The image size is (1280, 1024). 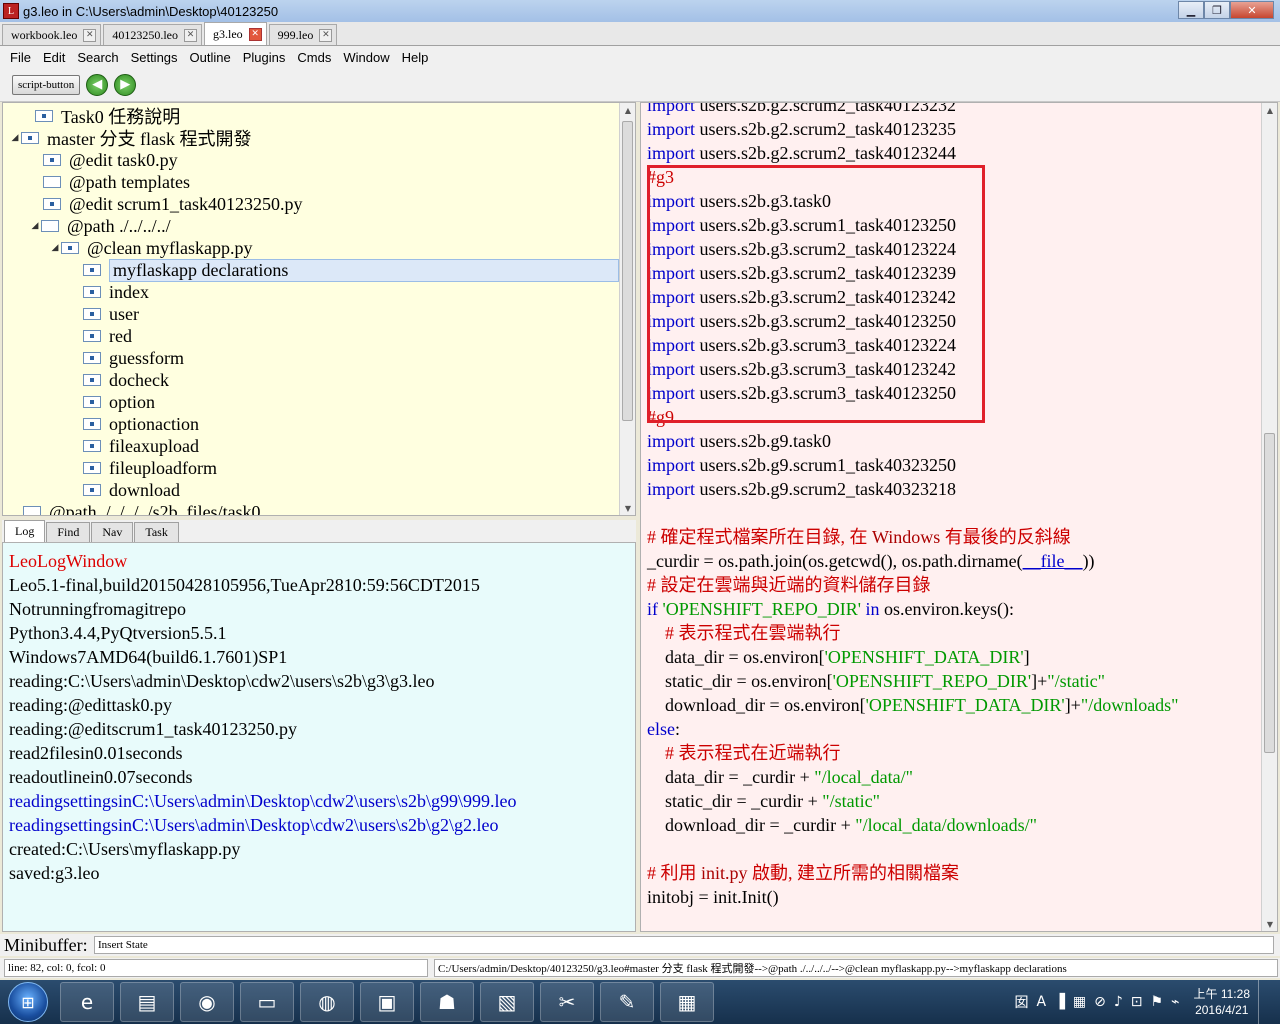 What do you see at coordinates (151, 248) in the screenshot?
I see `outline-node: ◢ @clean myflaskapp.py` at bounding box center [151, 248].